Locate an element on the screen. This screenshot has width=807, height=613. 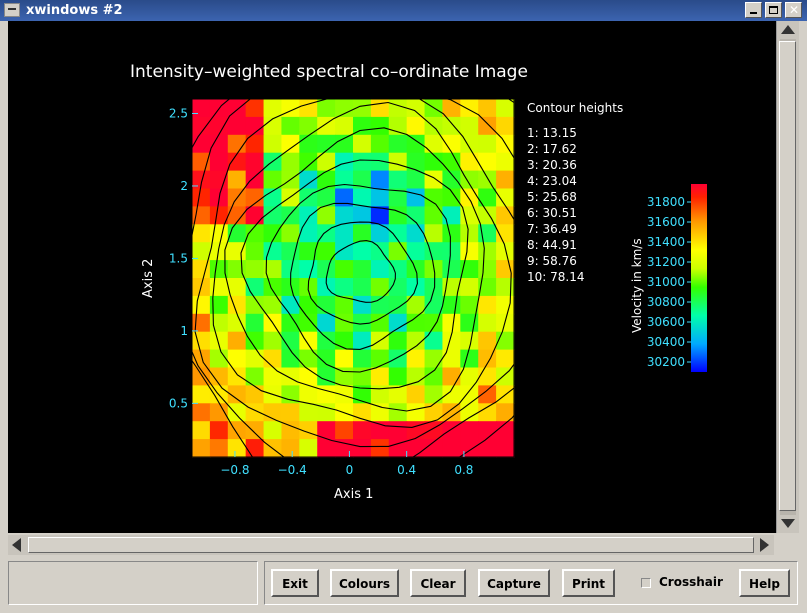
maximize-icon is located at coordinates (773, 10).